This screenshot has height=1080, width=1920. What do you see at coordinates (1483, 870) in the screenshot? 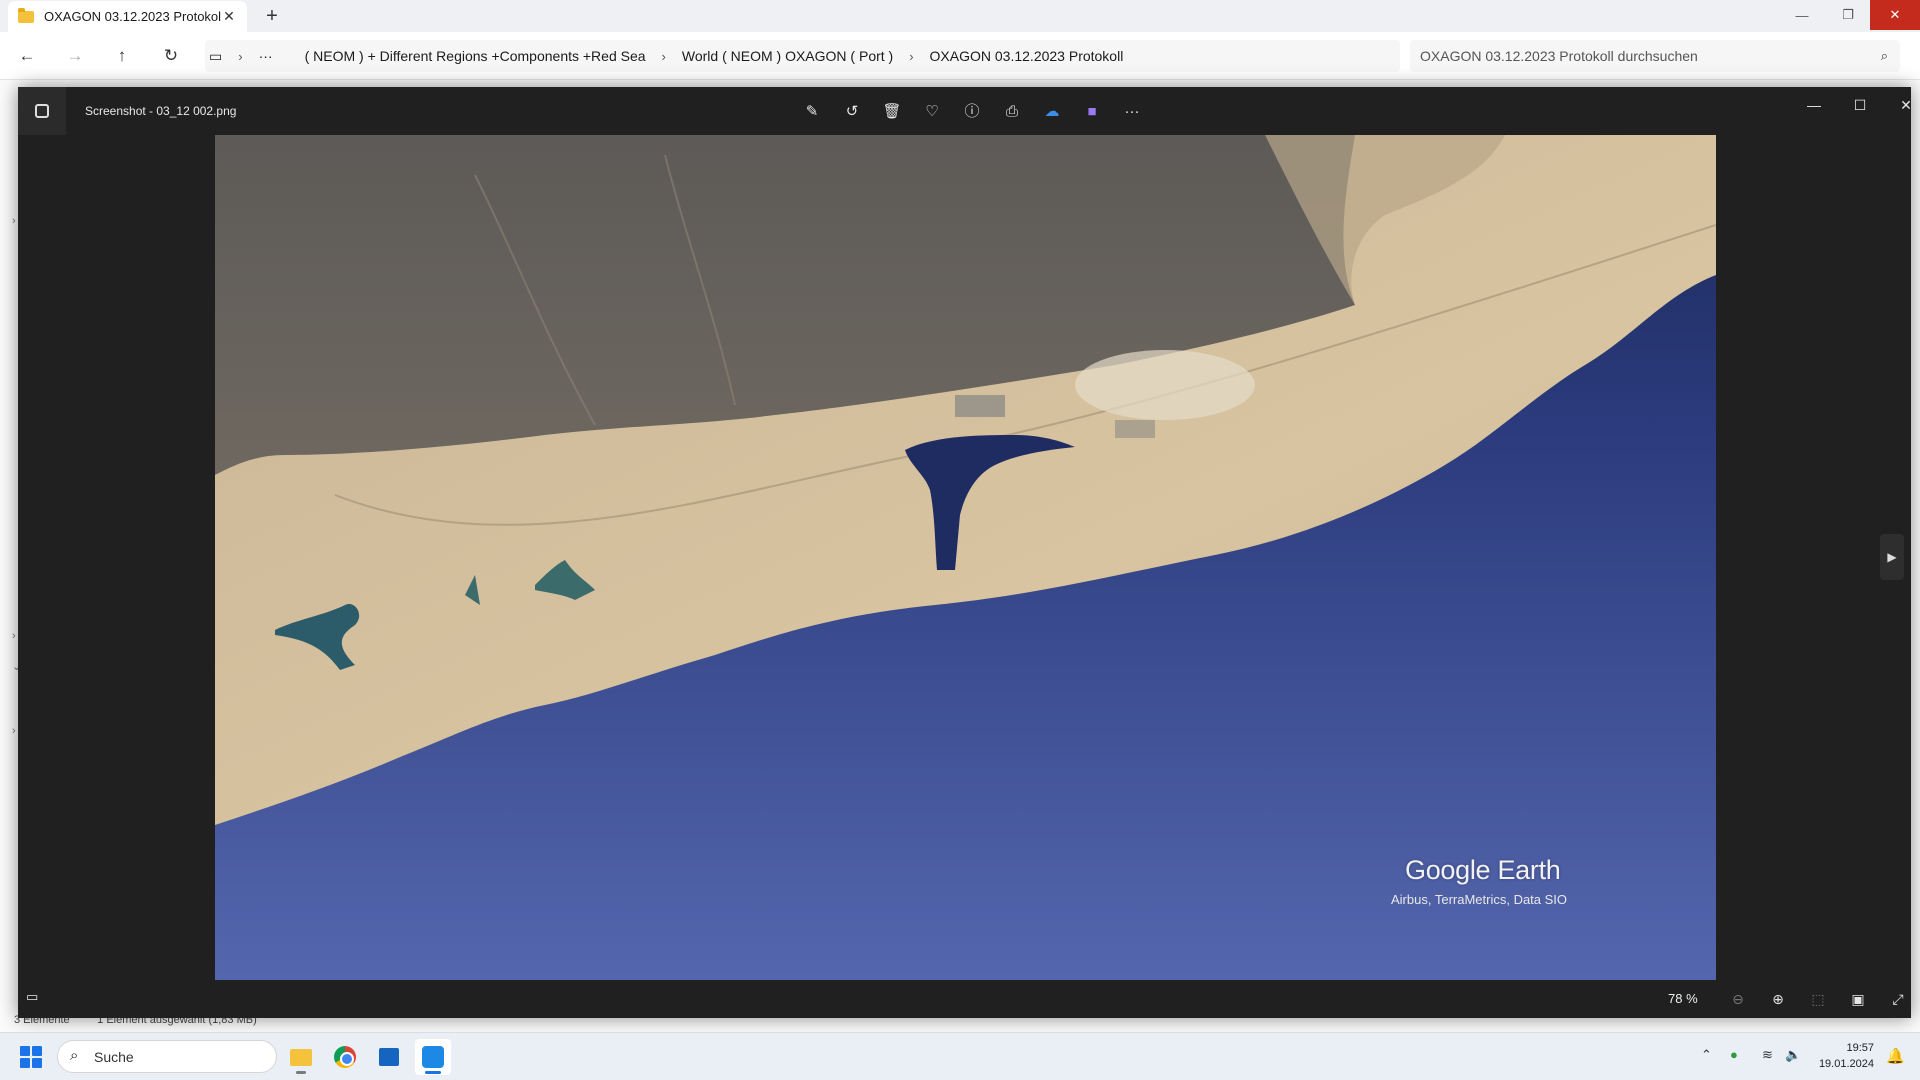
I see `image-brand-watermark: Google Earth` at bounding box center [1483, 870].